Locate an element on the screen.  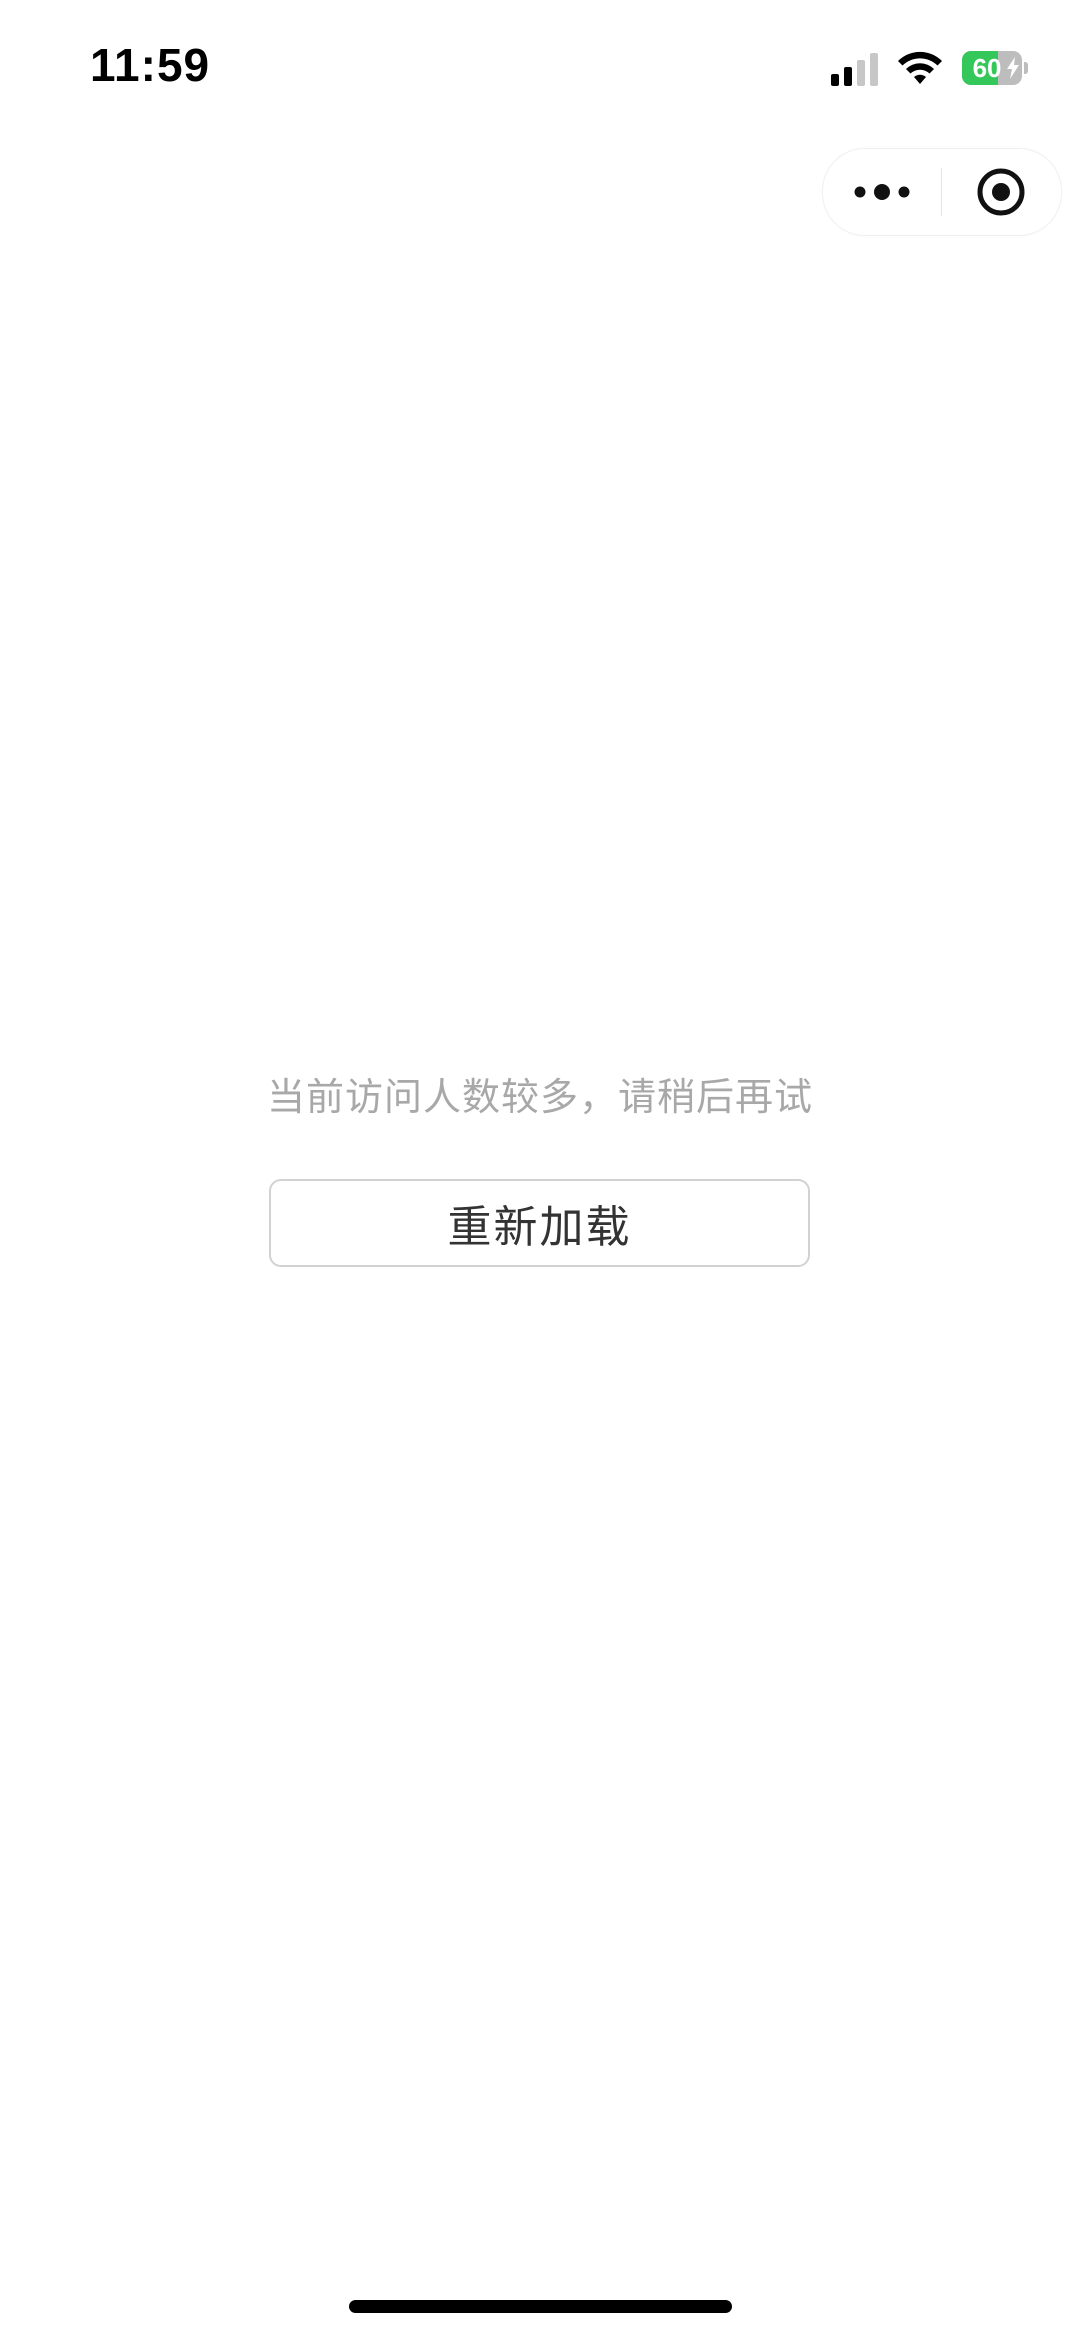
reload-button: 重新加载 is located at coordinates (539, 1223).